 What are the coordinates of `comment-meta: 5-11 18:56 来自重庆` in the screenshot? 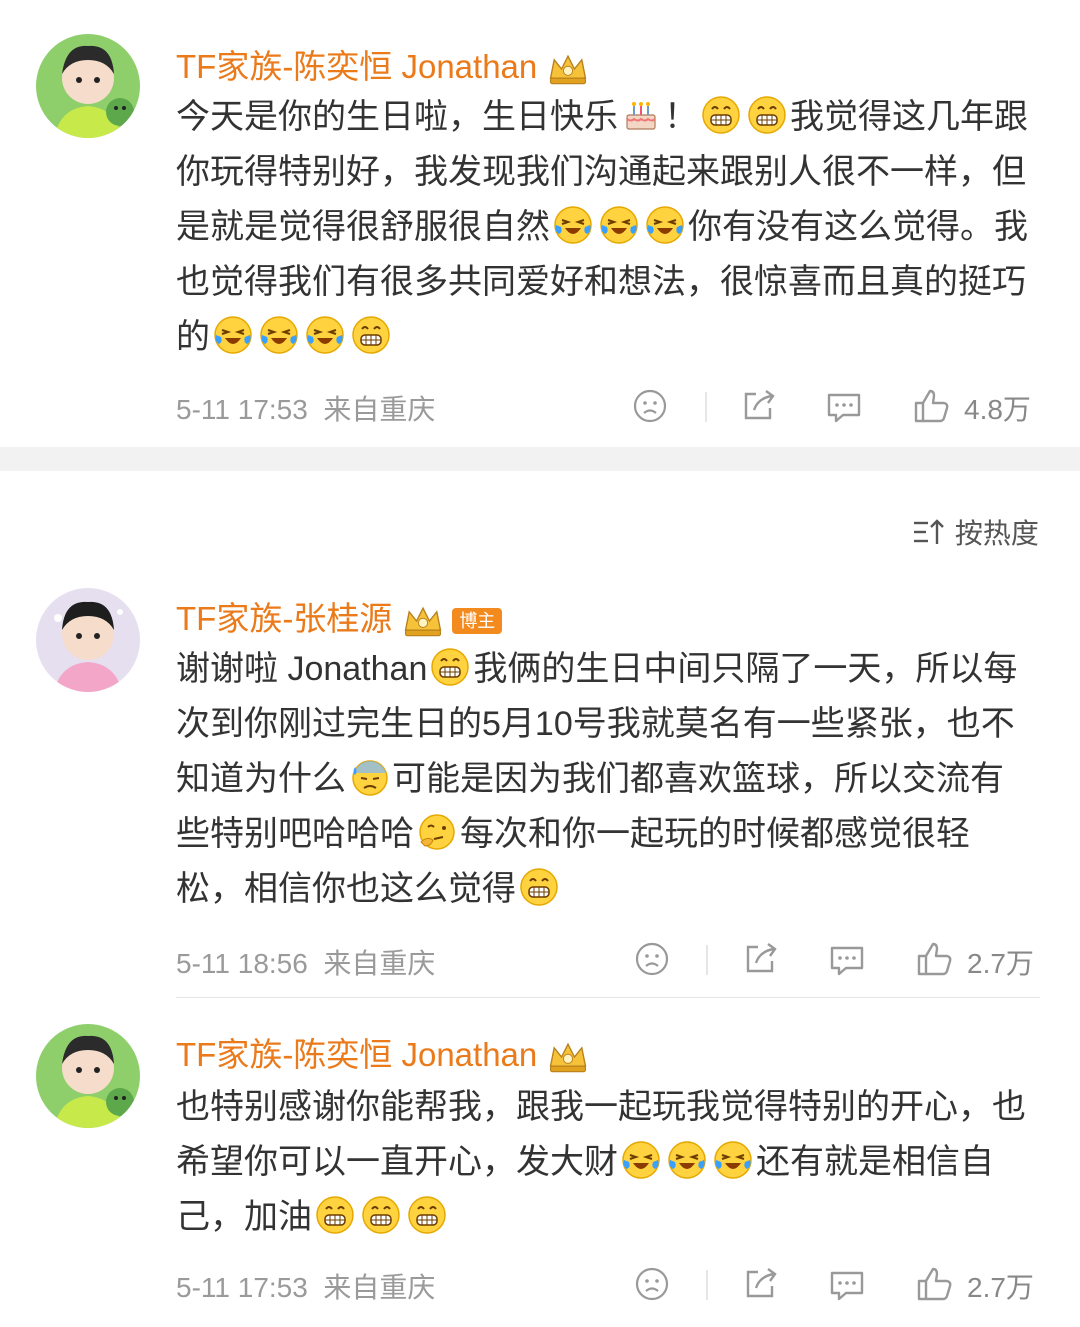 It's located at (305, 962).